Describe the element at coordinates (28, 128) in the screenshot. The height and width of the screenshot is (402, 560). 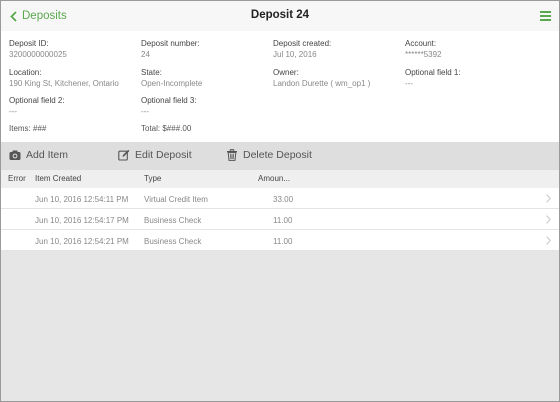
I see `items-count: Items: ###` at that location.